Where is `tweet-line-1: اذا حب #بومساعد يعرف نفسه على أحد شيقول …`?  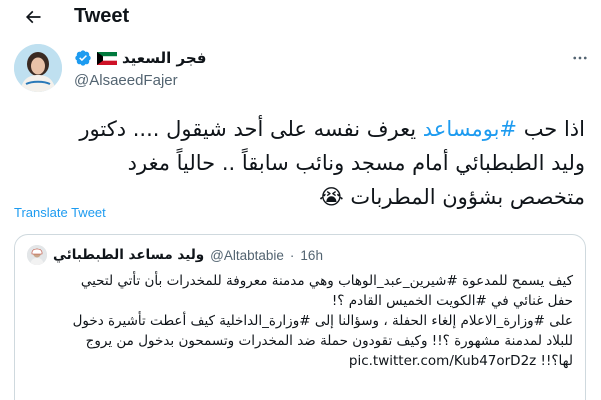
tweet-line-1: اذا حب #بومساعد يعرف نفسه على أحد شيقول … is located at coordinates (332, 129).